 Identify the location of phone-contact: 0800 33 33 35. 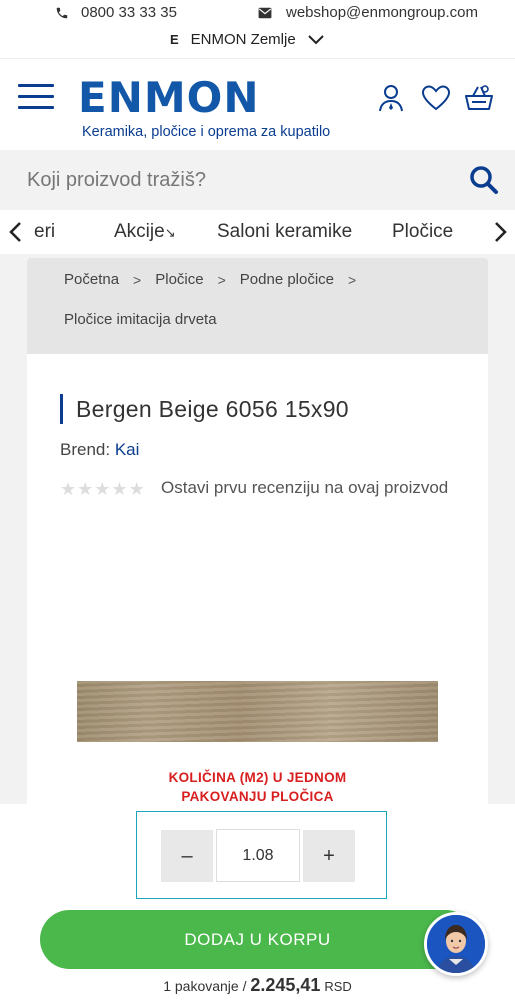
(116, 12).